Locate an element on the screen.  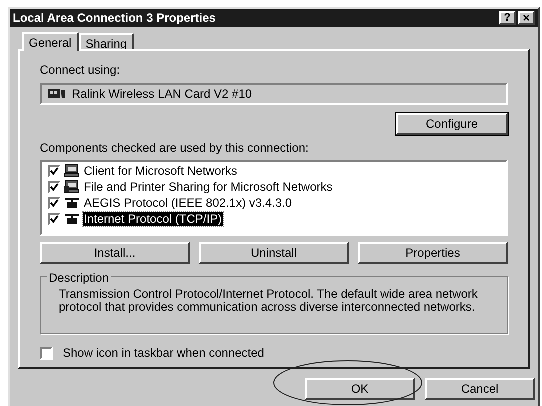
dialog-button: OK is located at coordinates (360, 389).